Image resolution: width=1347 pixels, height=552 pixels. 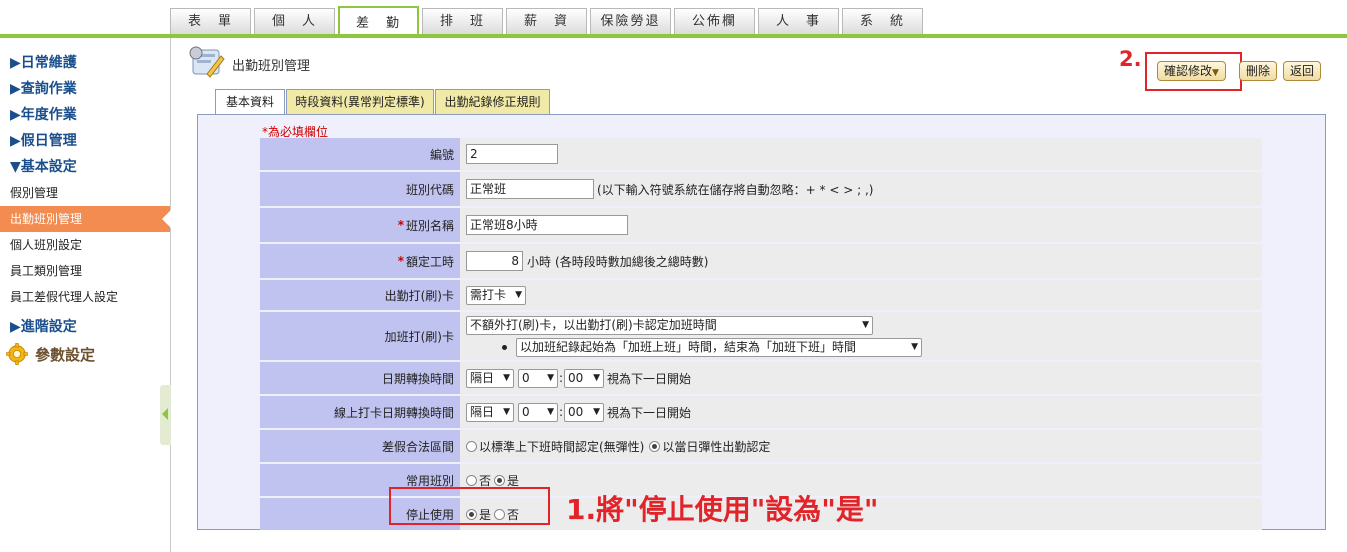 What do you see at coordinates (538, 412) in the screenshot?
I see `online-hour-select: 0 ▼` at bounding box center [538, 412].